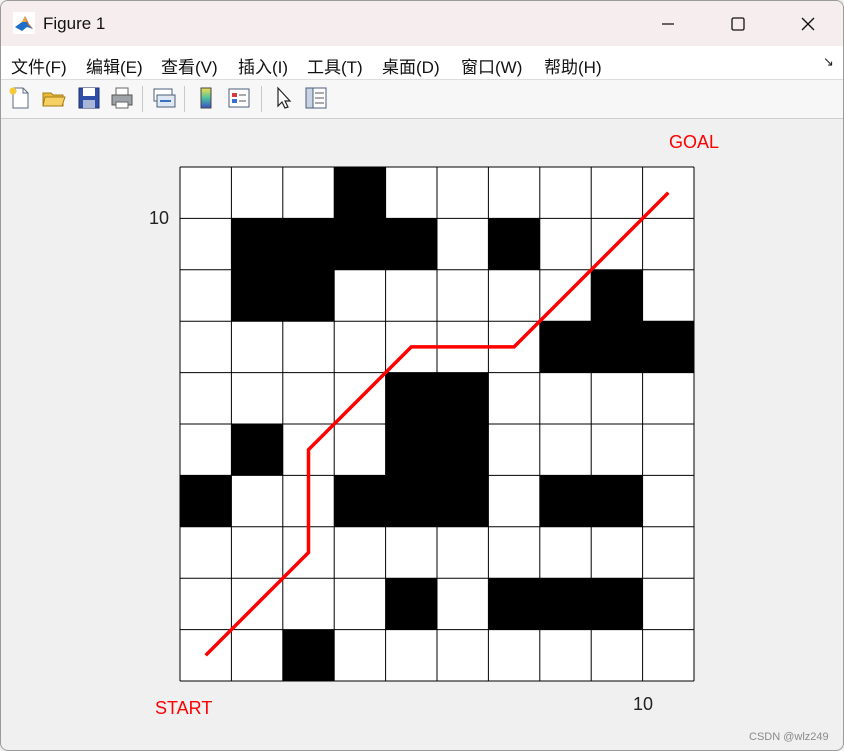 This screenshot has height=751, width=844. What do you see at coordinates (239, 98) in the screenshot?
I see `legend-icon` at bounding box center [239, 98].